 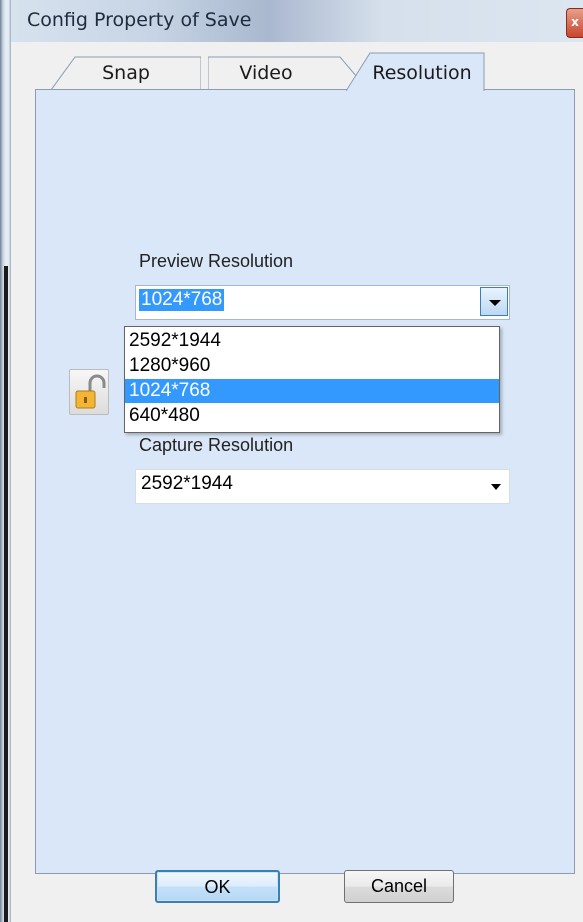 I want to click on unlocked-padlock-icon, so click(x=90, y=391).